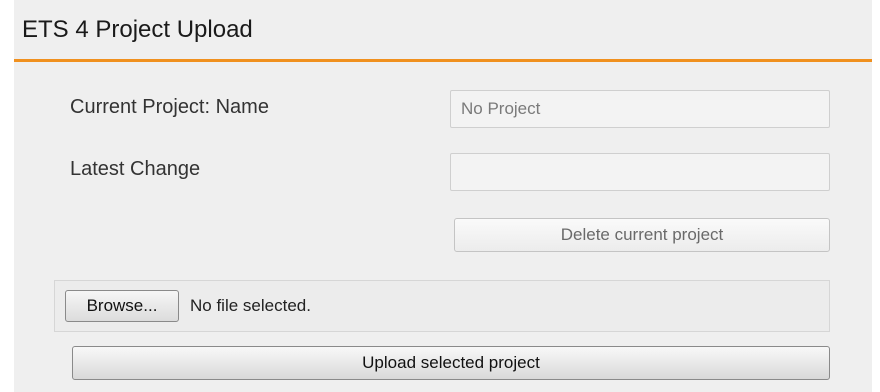 The height and width of the screenshot is (392, 880). Describe the element at coordinates (137, 29) in the screenshot. I see `page-title: ETS 4 Project Upload` at that location.